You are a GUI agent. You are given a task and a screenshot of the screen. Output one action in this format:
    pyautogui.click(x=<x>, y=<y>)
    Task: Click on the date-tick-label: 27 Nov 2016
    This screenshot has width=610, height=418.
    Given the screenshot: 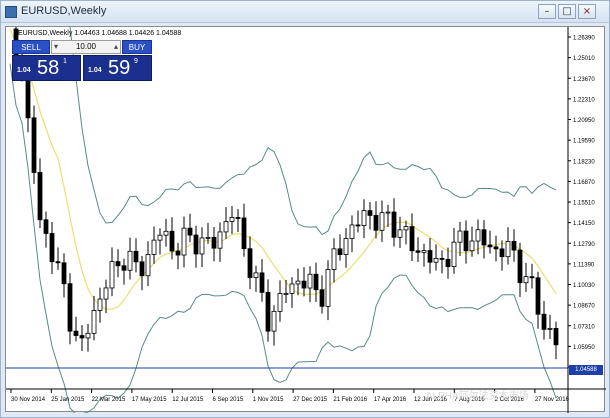 What is the action you would take?
    pyautogui.click(x=552, y=400)
    